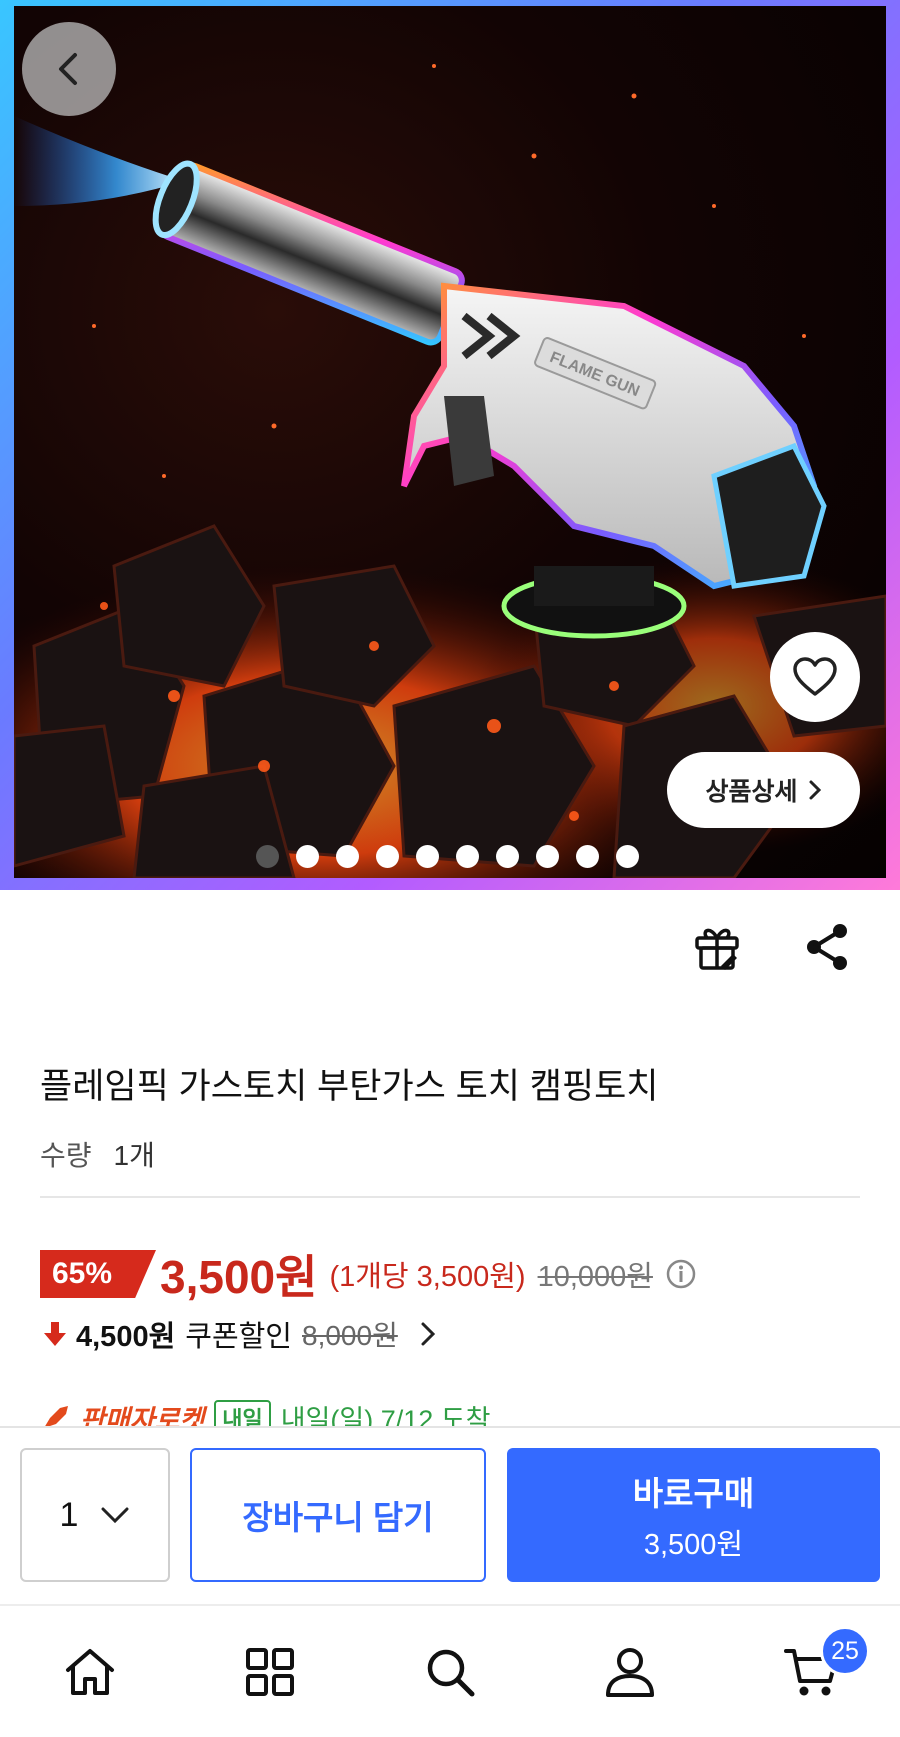 This screenshot has height=1737, width=900. What do you see at coordinates (95, 1515) in the screenshot?
I see `quantity-select: 1` at bounding box center [95, 1515].